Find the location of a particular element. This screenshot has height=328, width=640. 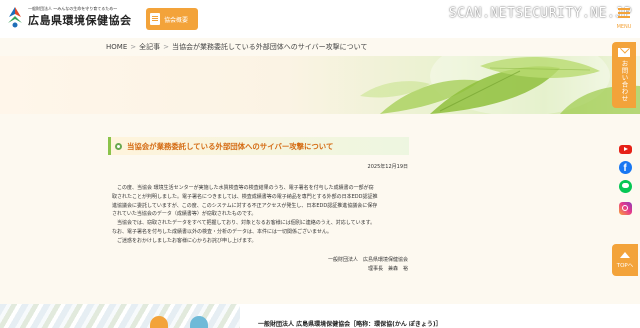

facebook-link: f is located at coordinates (625, 167).